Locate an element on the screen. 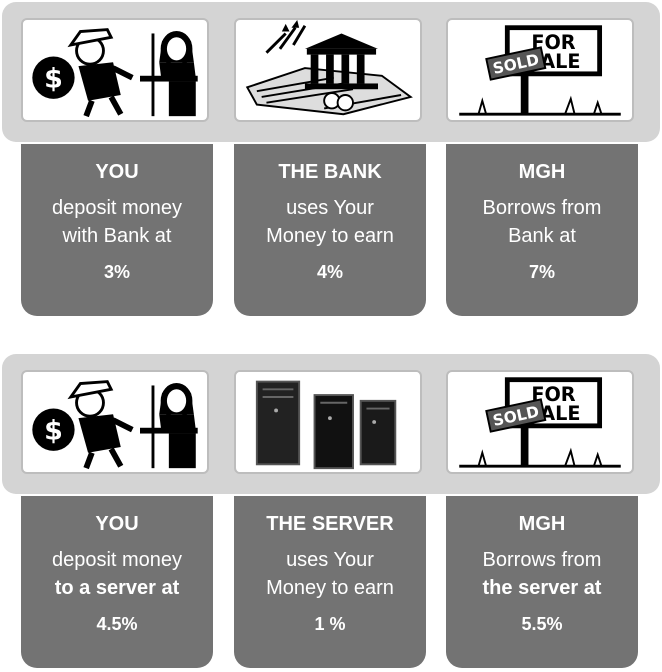  card-mgh-bank: MGH Borrows from Bank at 7% is located at coordinates (542, 230).